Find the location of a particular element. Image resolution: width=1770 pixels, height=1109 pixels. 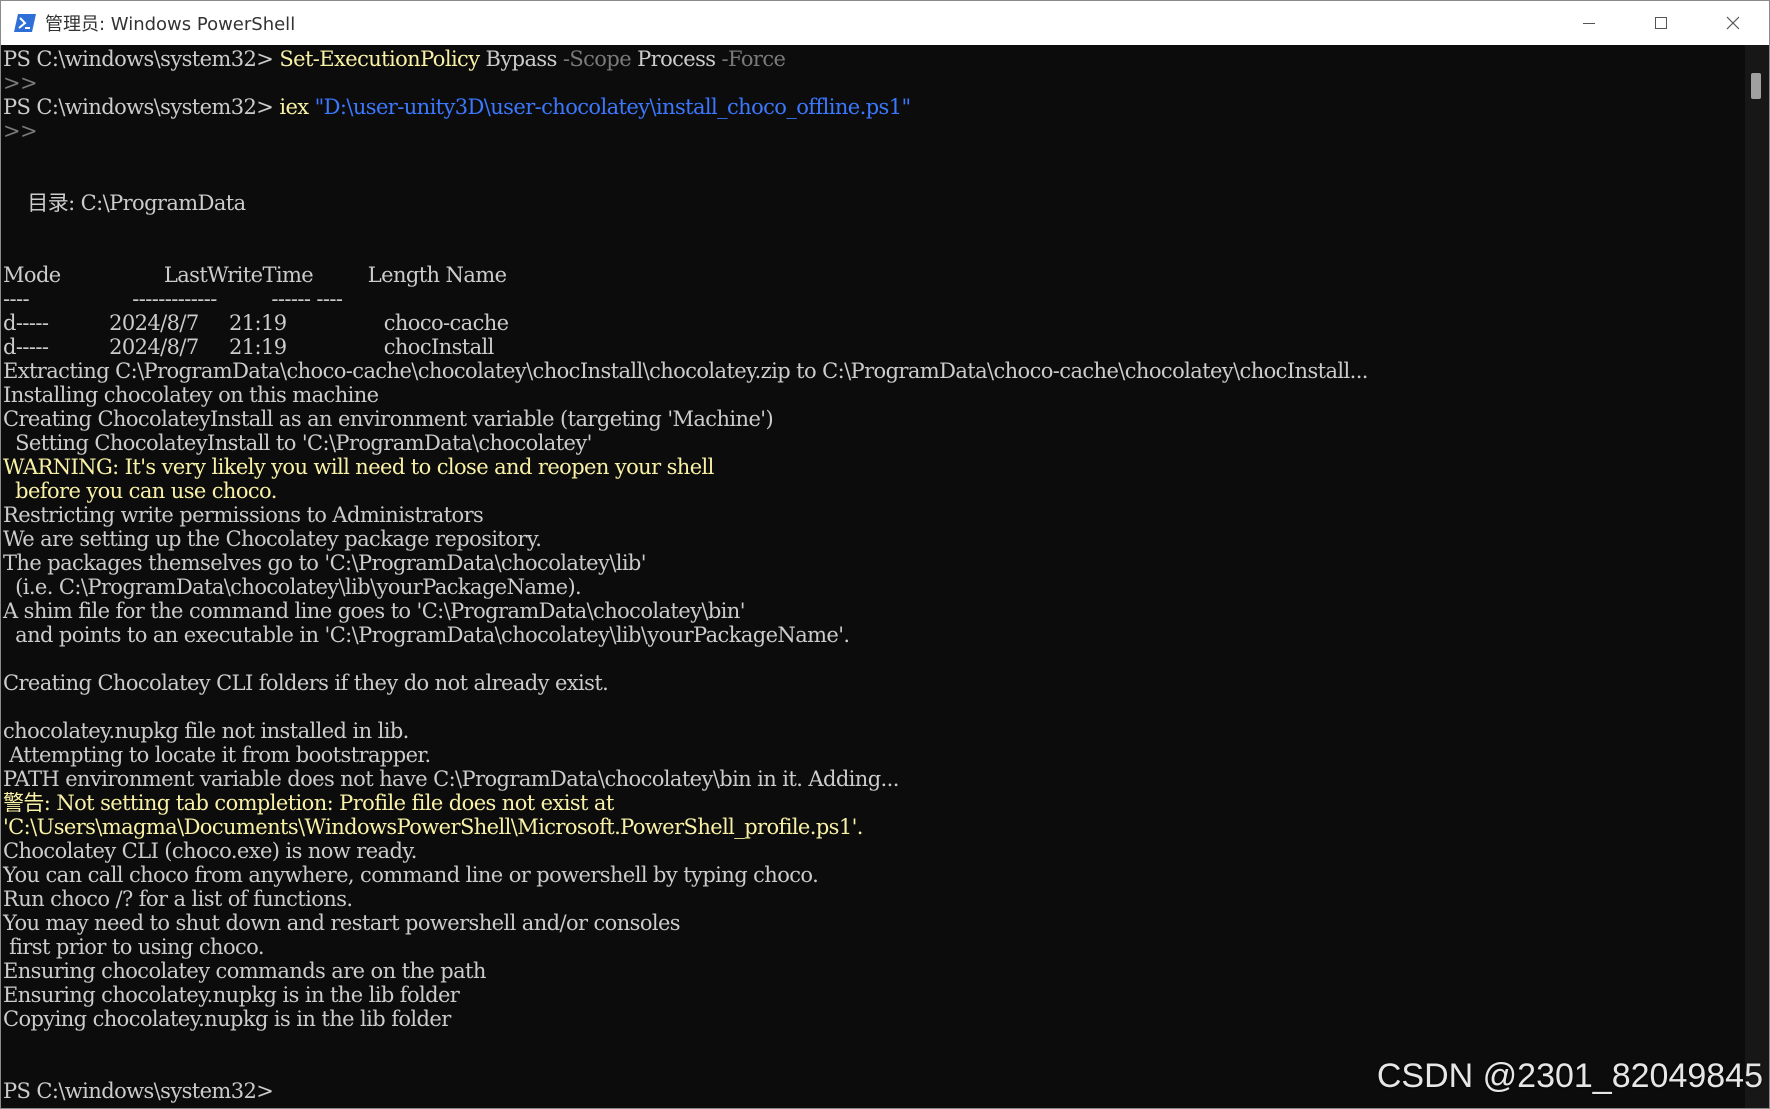

vertical-scrollbar is located at coordinates (1757, 576).